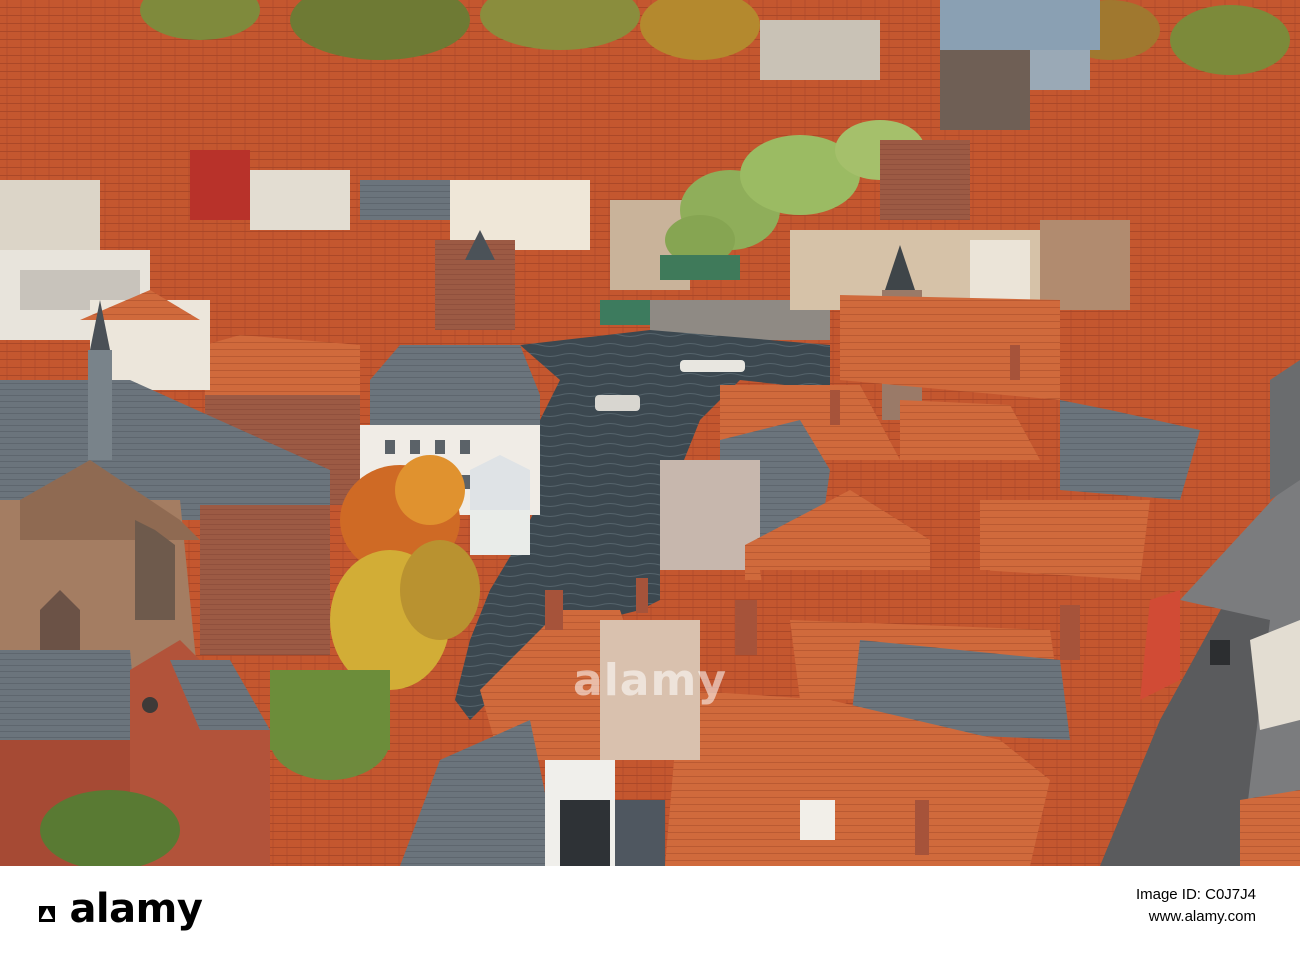 Image resolution: width=1300 pixels, height=956 pixels. Describe the element at coordinates (47, 904) in the screenshot. I see `logo-mark-icon` at that location.